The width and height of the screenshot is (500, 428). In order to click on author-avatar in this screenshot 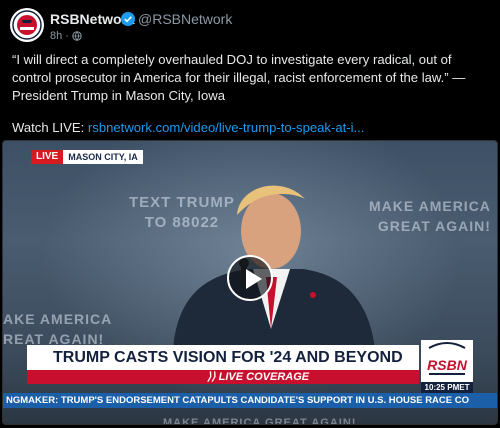, I will do `click(27, 25)`.